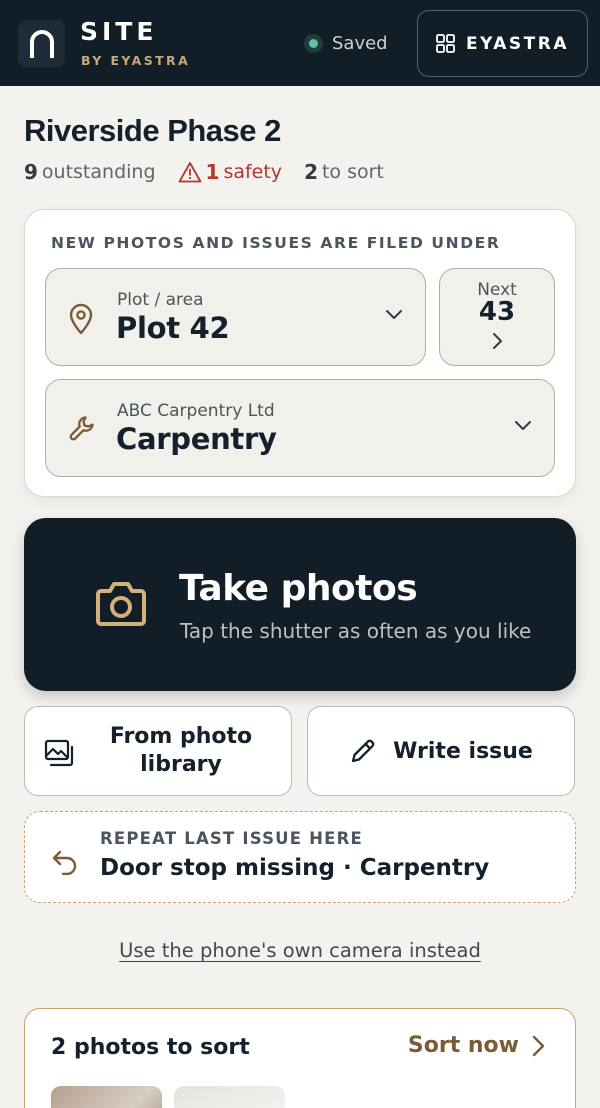 The height and width of the screenshot is (1108, 600). Describe the element at coordinates (363, 751) in the screenshot. I see `pencil-icon` at that location.